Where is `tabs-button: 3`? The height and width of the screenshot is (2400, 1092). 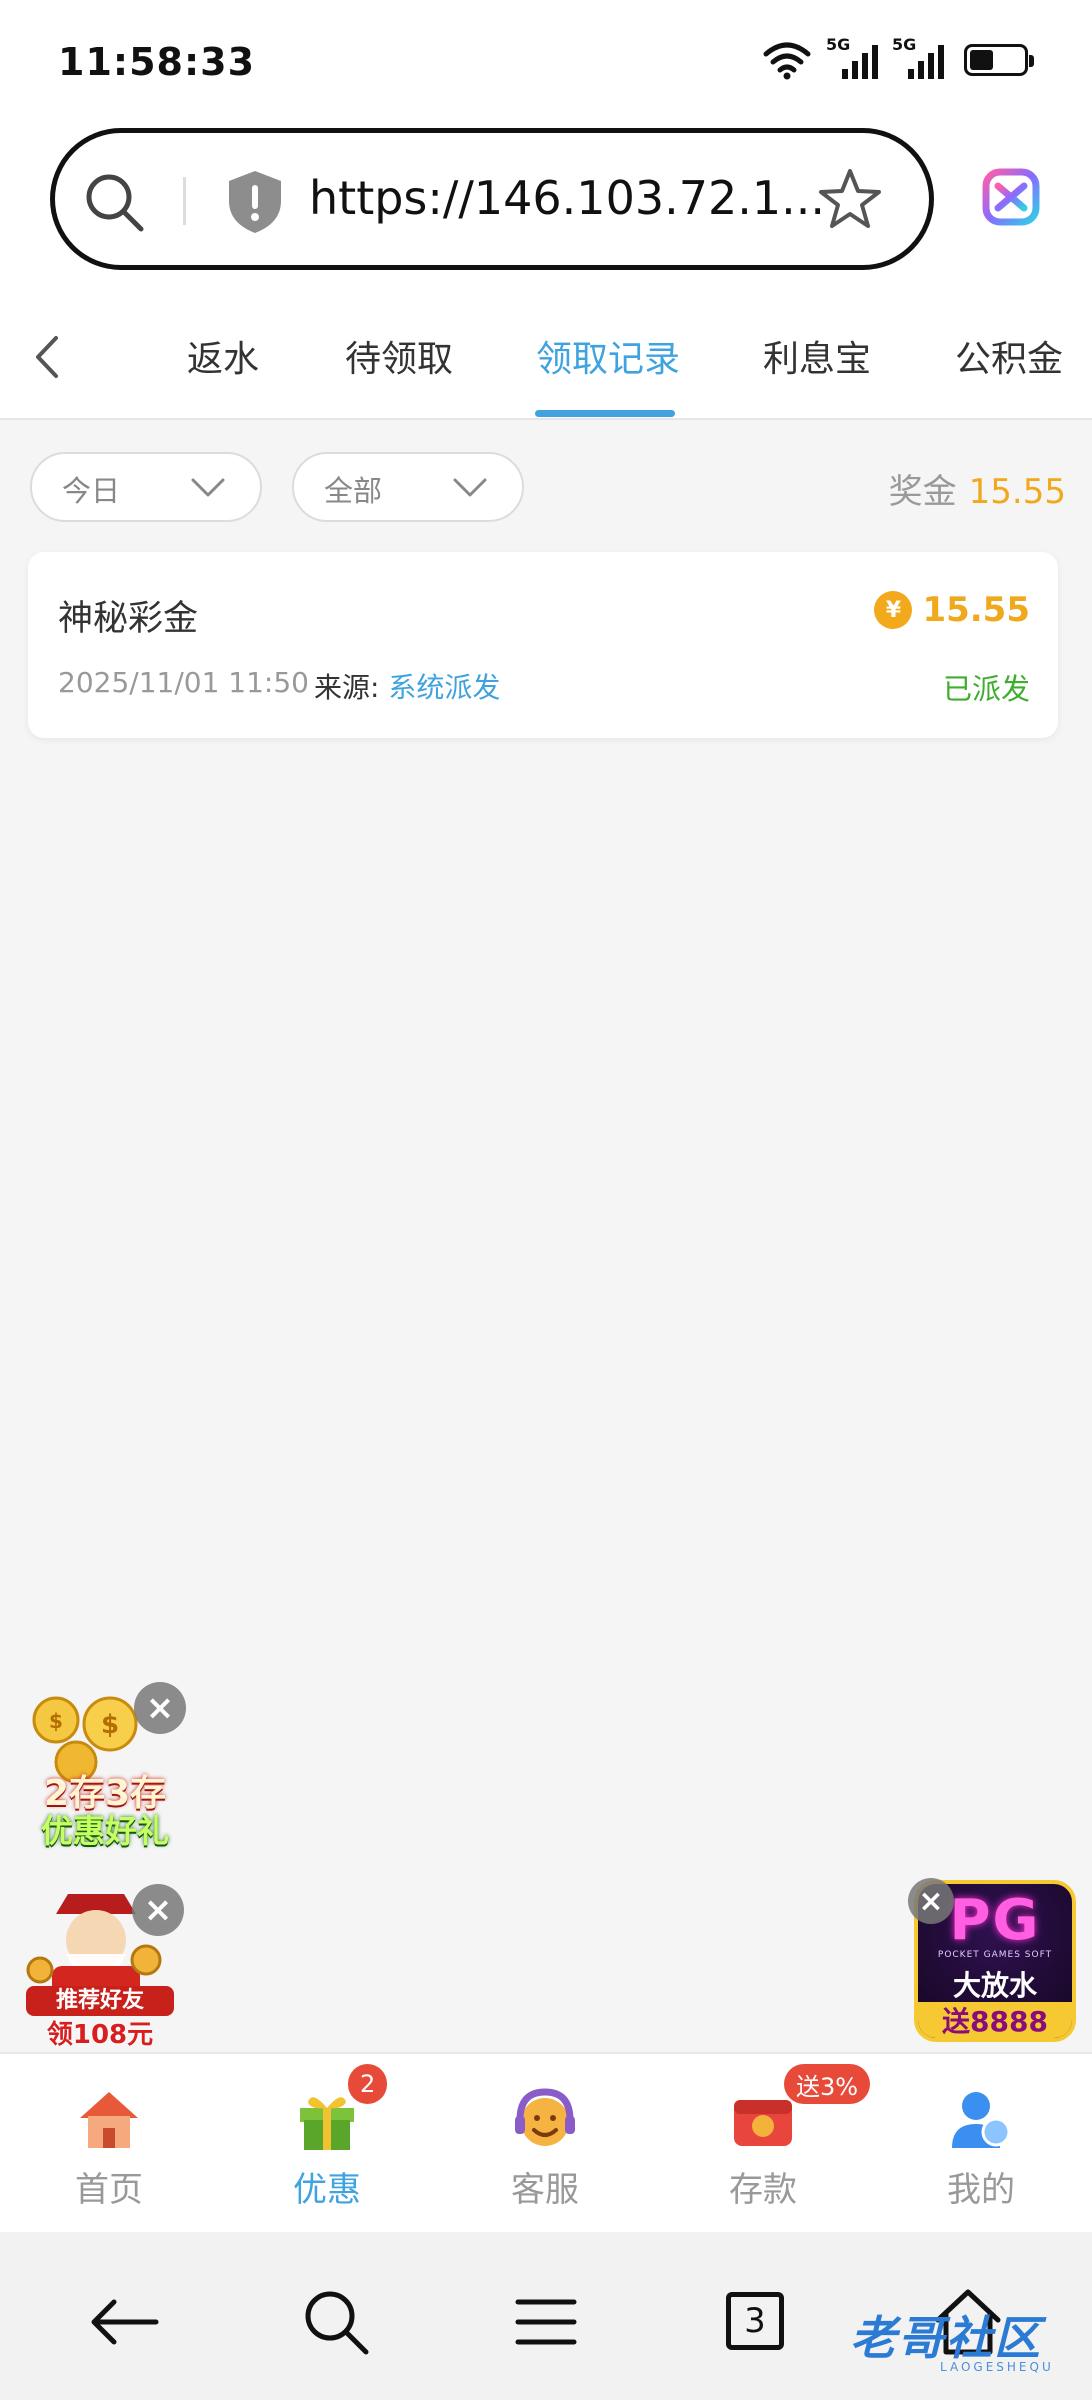 tabs-button: 3 is located at coordinates (756, 2322).